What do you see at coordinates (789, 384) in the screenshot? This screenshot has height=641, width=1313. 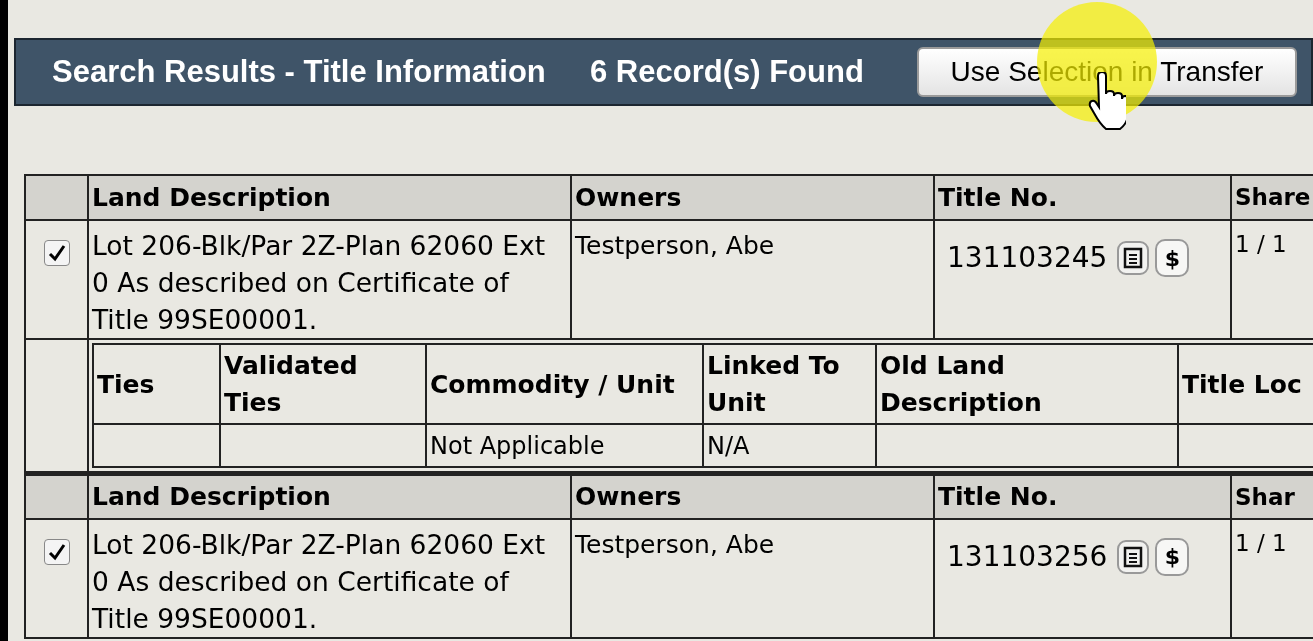 I see `column-header: Linked To Unit` at bounding box center [789, 384].